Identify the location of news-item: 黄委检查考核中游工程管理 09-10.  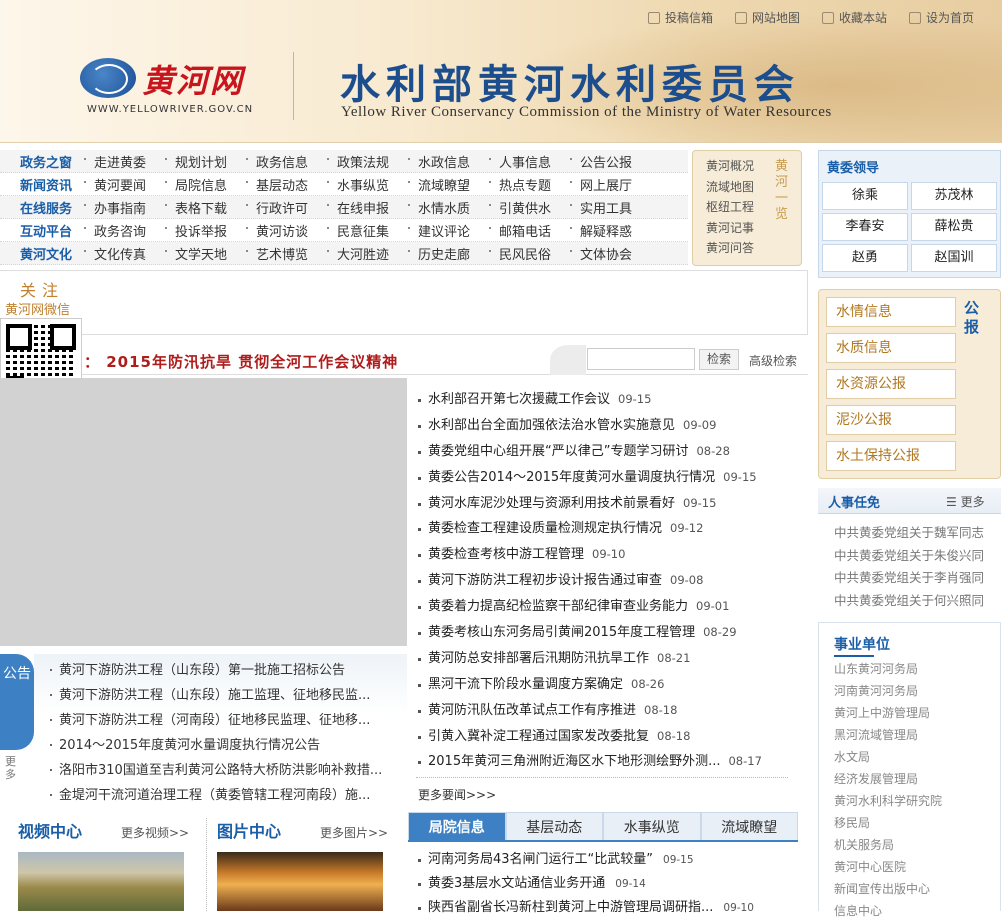
(603, 555).